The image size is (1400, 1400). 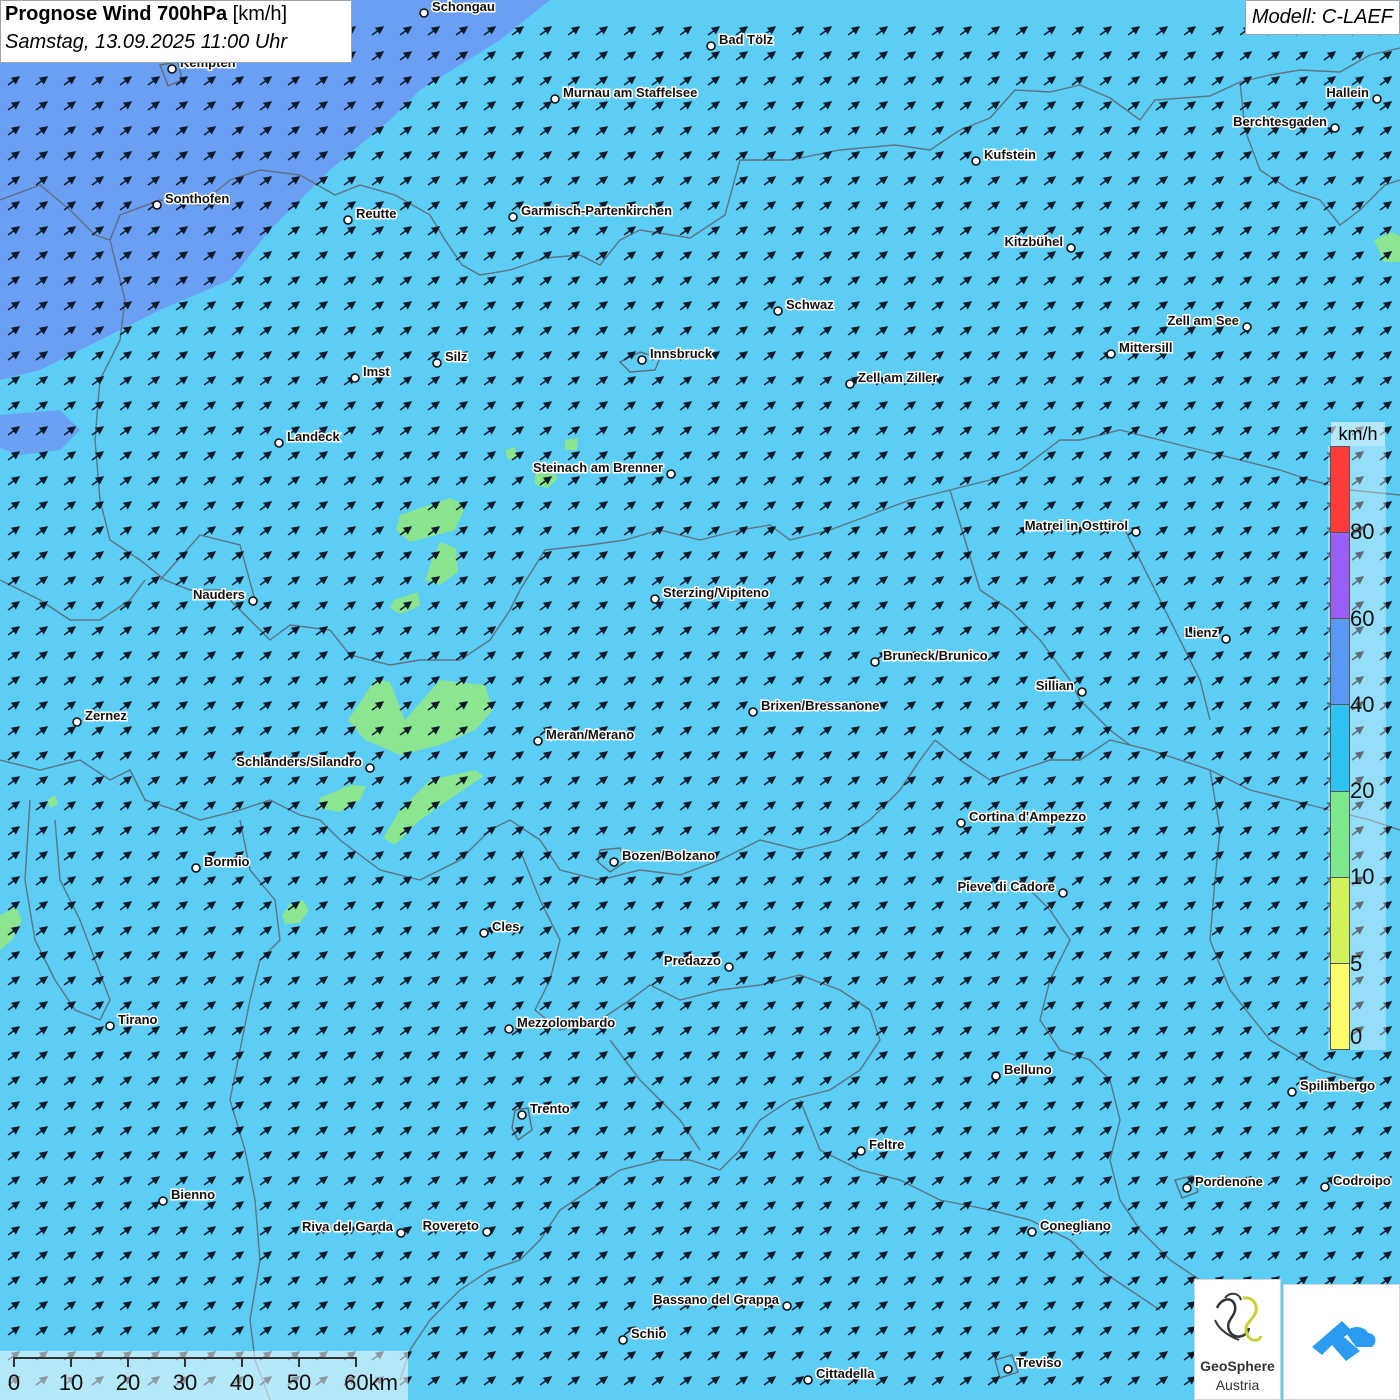 I want to click on scale-label: 30, so click(x=185, y=1382).